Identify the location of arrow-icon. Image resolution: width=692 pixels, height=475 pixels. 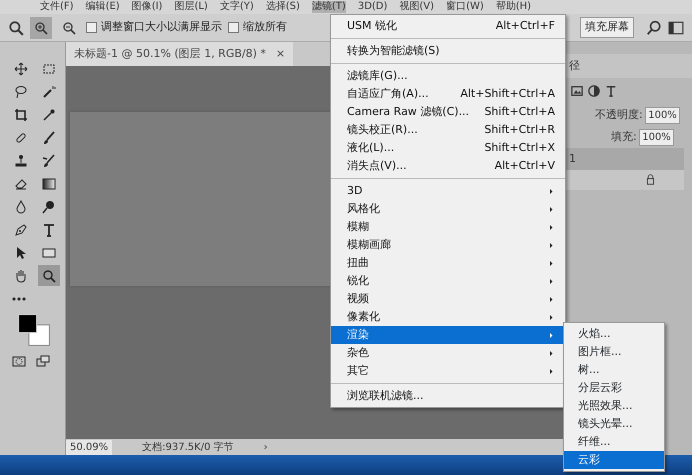
(21, 253).